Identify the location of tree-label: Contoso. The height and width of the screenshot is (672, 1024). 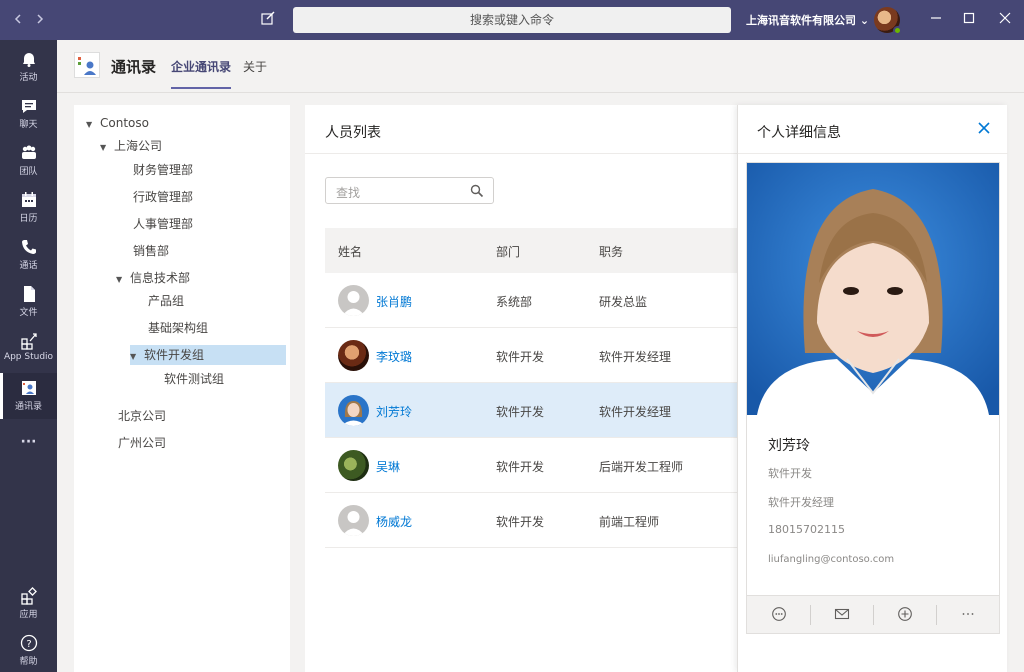
(124, 123).